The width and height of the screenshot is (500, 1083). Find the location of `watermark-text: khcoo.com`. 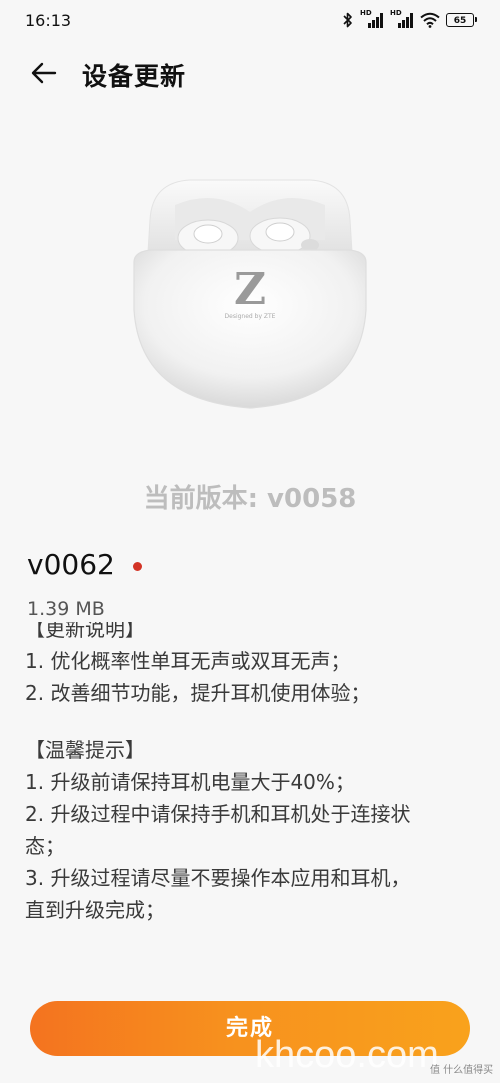

watermark-text: khcoo.com is located at coordinates (347, 1055).